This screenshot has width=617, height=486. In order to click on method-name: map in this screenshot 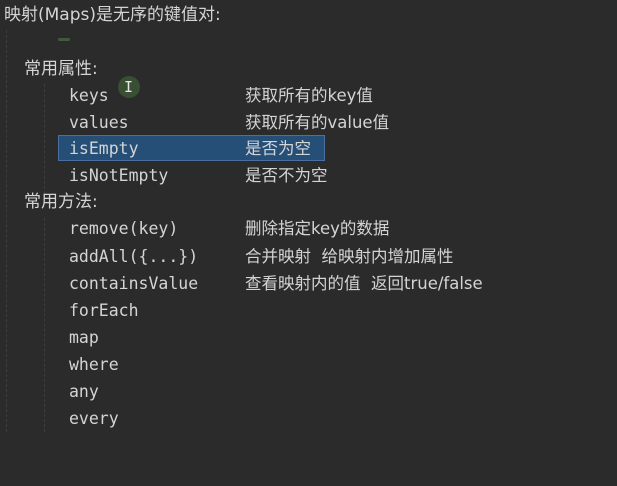, I will do `click(84, 337)`.